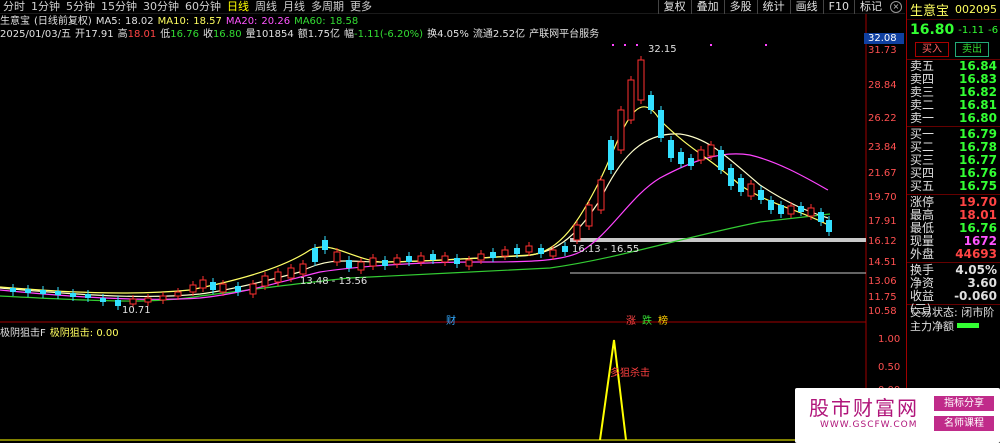 This screenshot has height=443, width=1000. I want to click on toolbar-button: F10, so click(838, 7).